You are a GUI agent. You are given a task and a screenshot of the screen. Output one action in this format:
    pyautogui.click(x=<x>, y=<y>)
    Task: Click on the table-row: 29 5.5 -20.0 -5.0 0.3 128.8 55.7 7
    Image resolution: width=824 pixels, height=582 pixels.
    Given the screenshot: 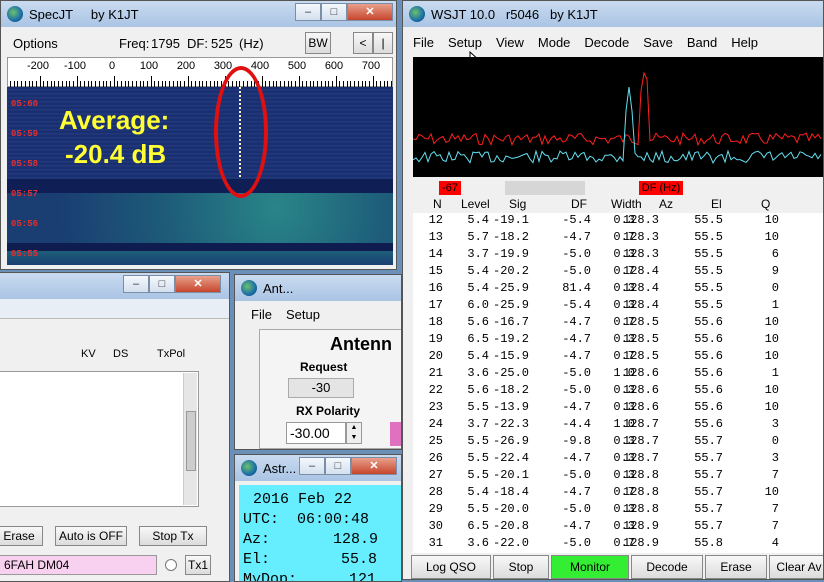 What is the action you would take?
    pyautogui.click(x=618, y=510)
    